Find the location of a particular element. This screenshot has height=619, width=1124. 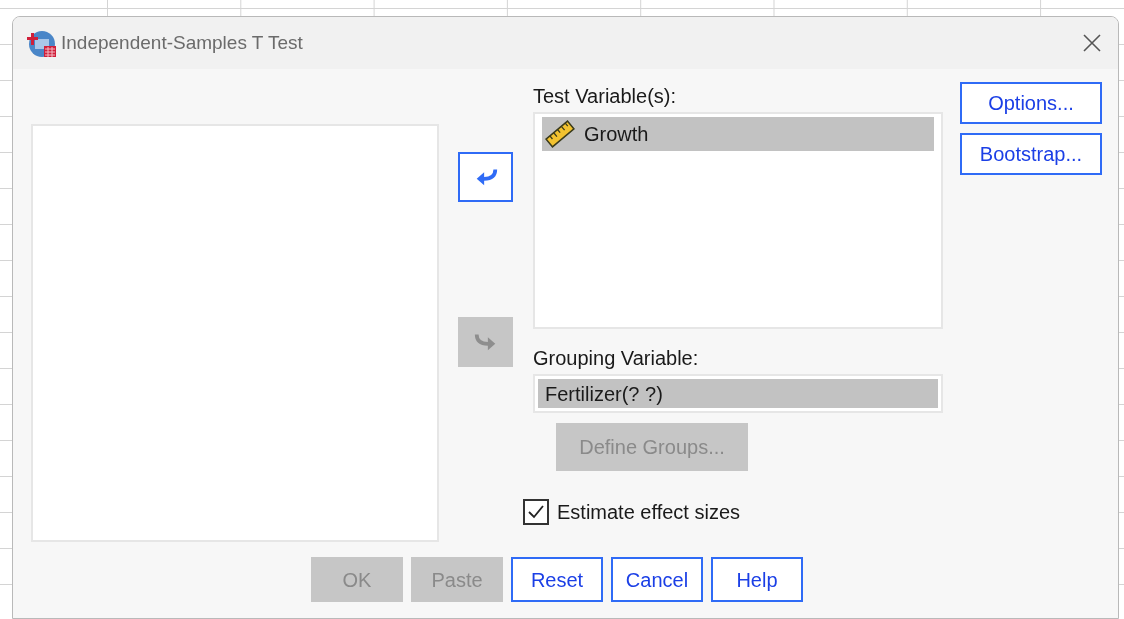

checkbox is located at coordinates (536, 512).